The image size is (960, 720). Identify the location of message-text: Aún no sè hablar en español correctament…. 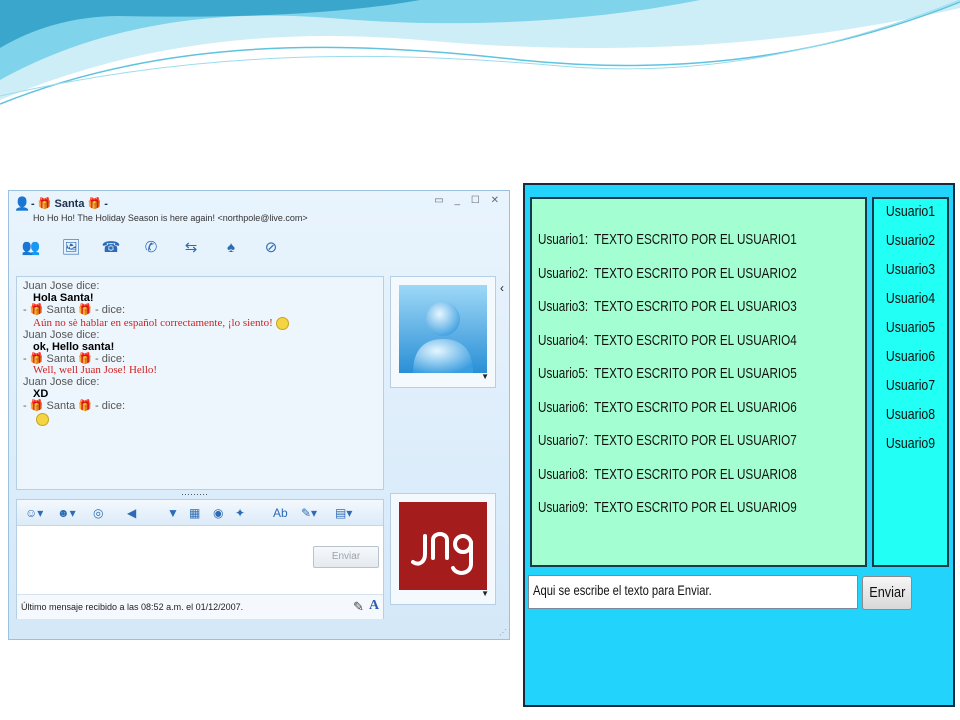
(200, 323).